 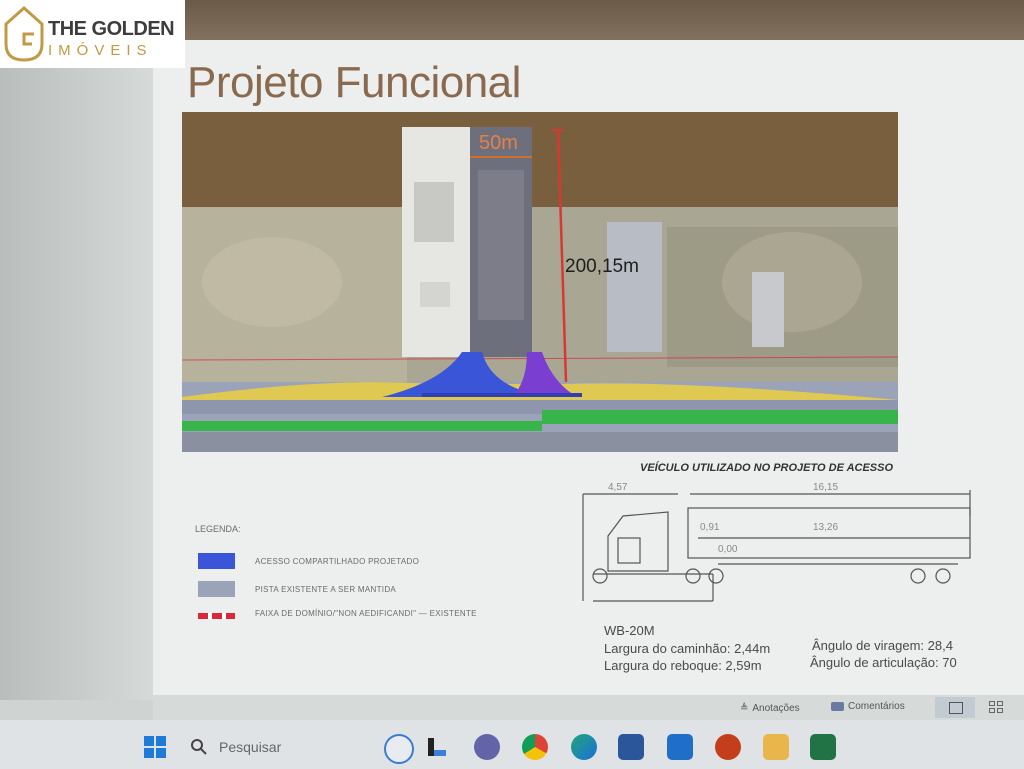 I want to click on truck-diagram: 4,57 16,15 0,91 13,26 0,00, so click(x=776, y=542).